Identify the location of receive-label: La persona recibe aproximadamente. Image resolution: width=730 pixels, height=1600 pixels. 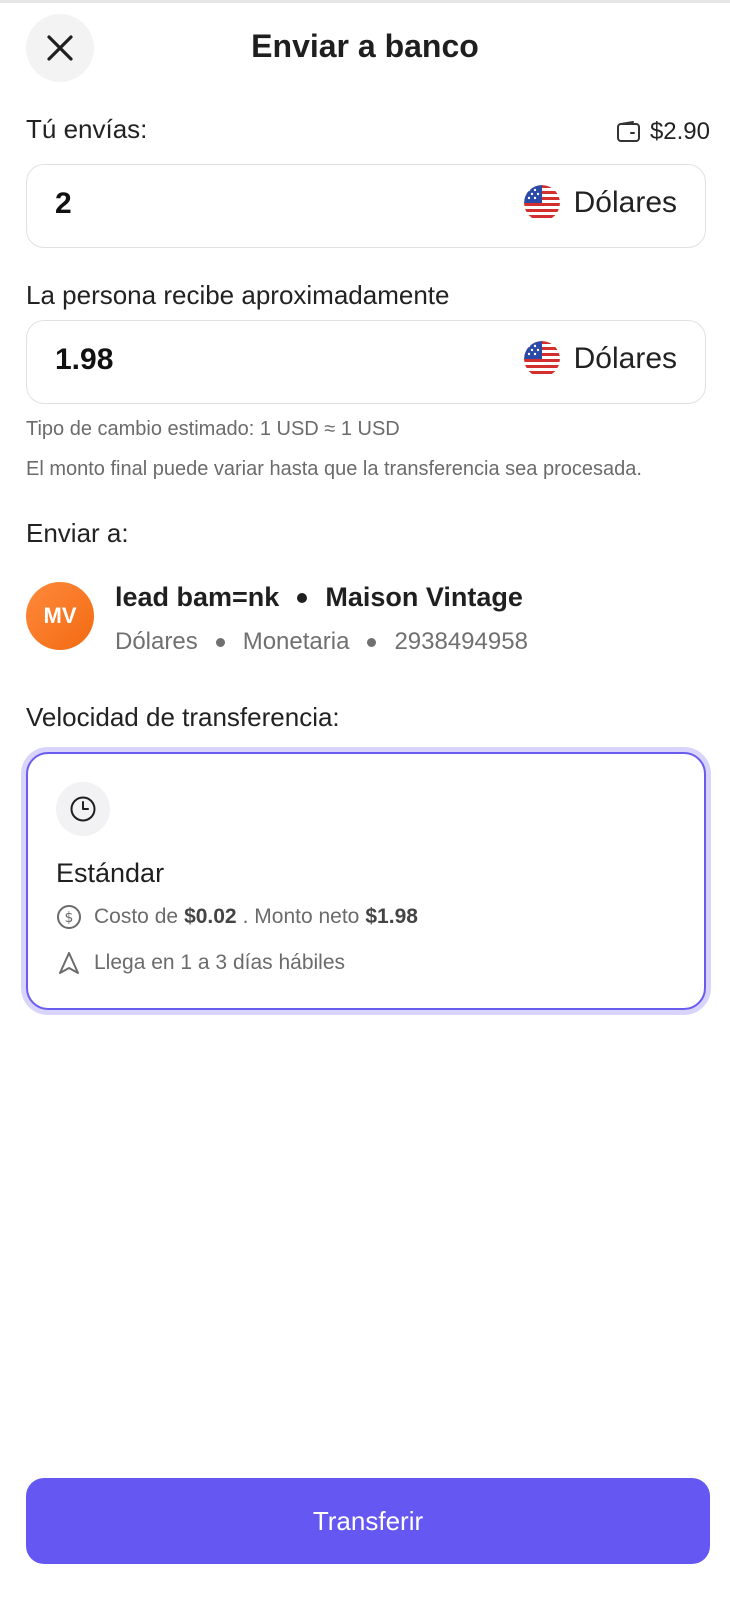
(238, 295).